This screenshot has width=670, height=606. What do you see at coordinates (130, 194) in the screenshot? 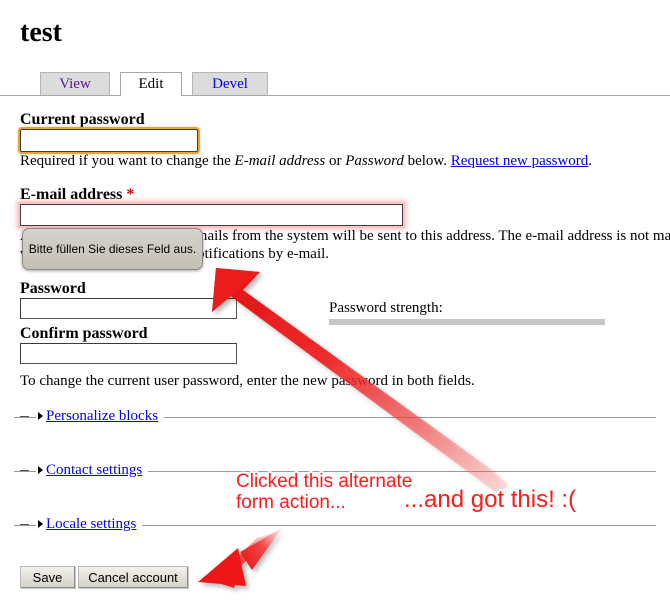
I see `email-required-marker: *` at bounding box center [130, 194].